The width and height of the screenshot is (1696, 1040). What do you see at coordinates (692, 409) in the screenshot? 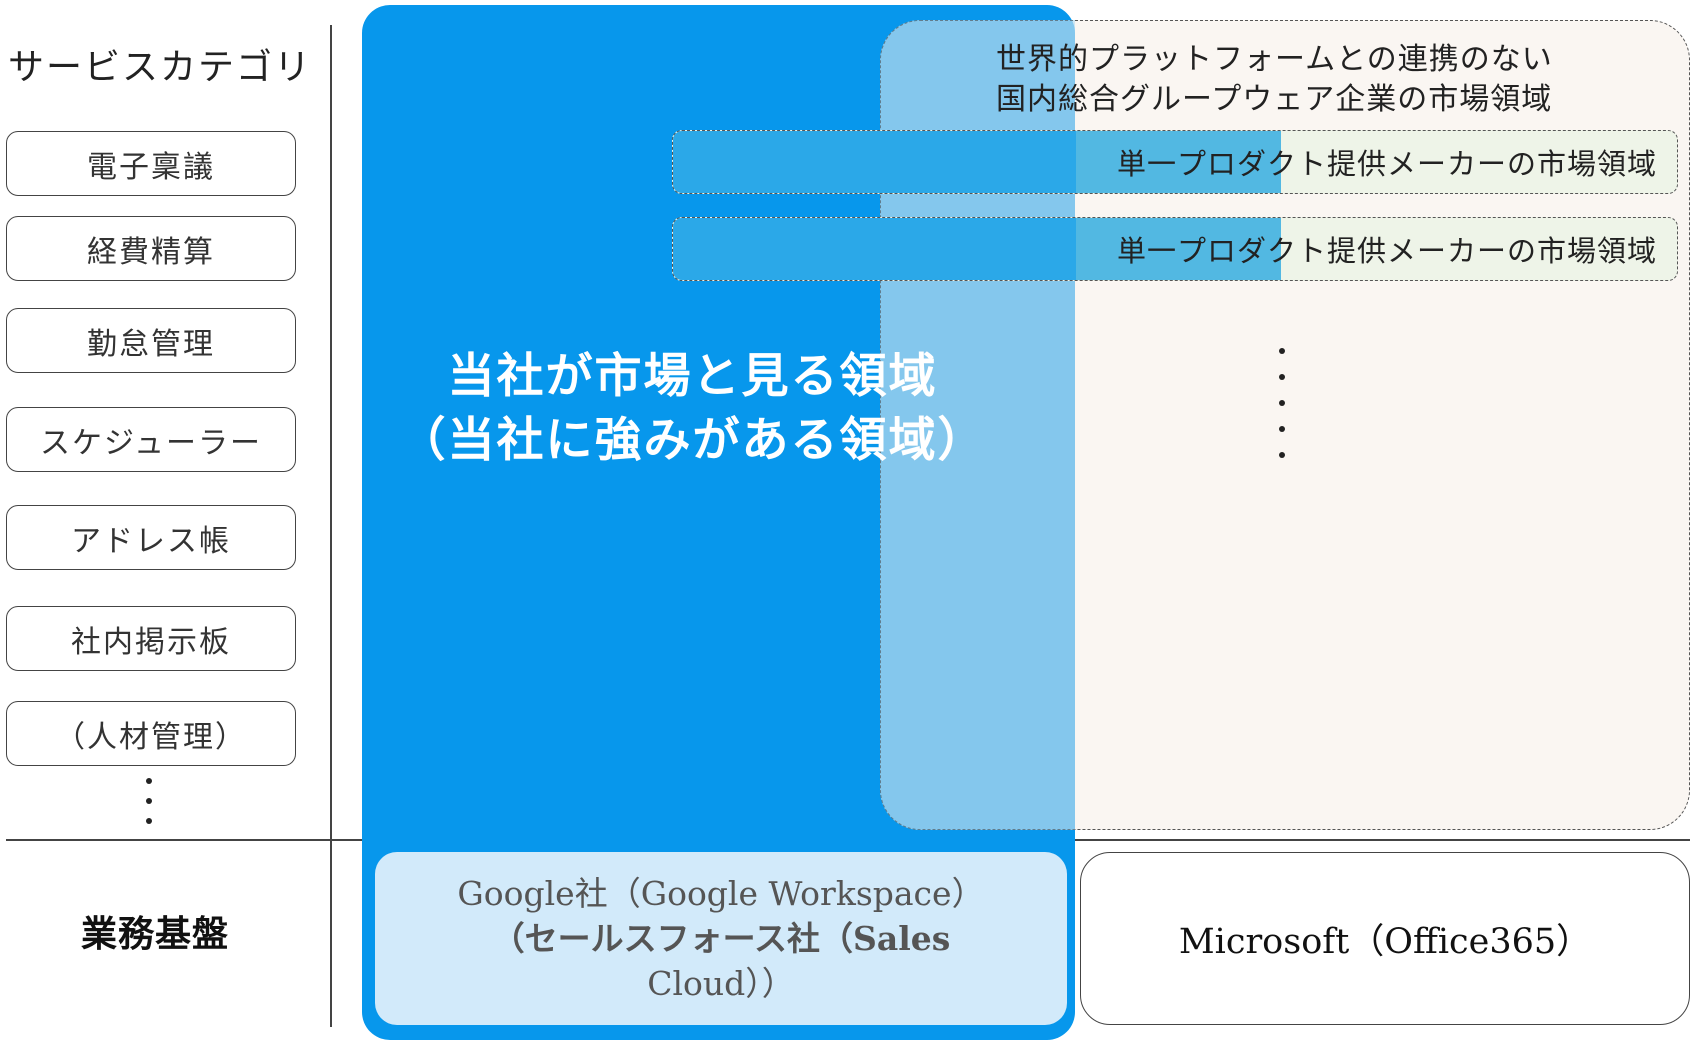
I see `our-market-label: 当社が市場と見る領域 （当社に強みがある領域）` at bounding box center [692, 409].